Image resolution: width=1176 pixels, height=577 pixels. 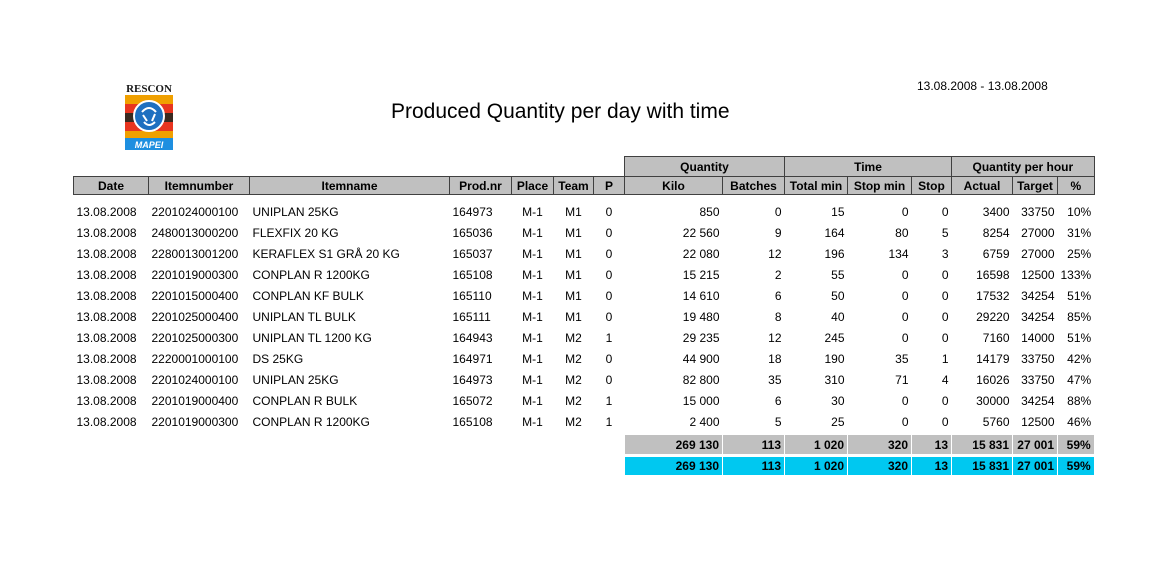 What do you see at coordinates (993, 358) in the screenshot?
I see `table-cell: 14179` at bounding box center [993, 358].